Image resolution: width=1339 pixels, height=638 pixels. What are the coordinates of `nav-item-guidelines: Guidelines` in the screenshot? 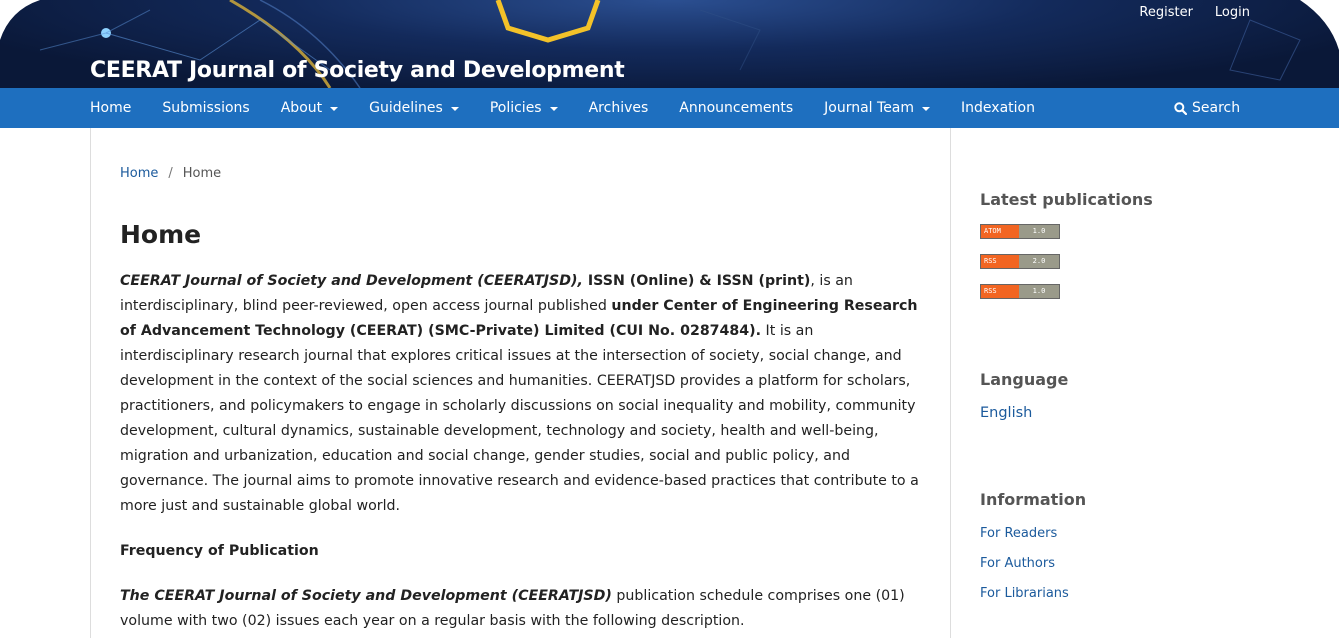 It's located at (414, 108).